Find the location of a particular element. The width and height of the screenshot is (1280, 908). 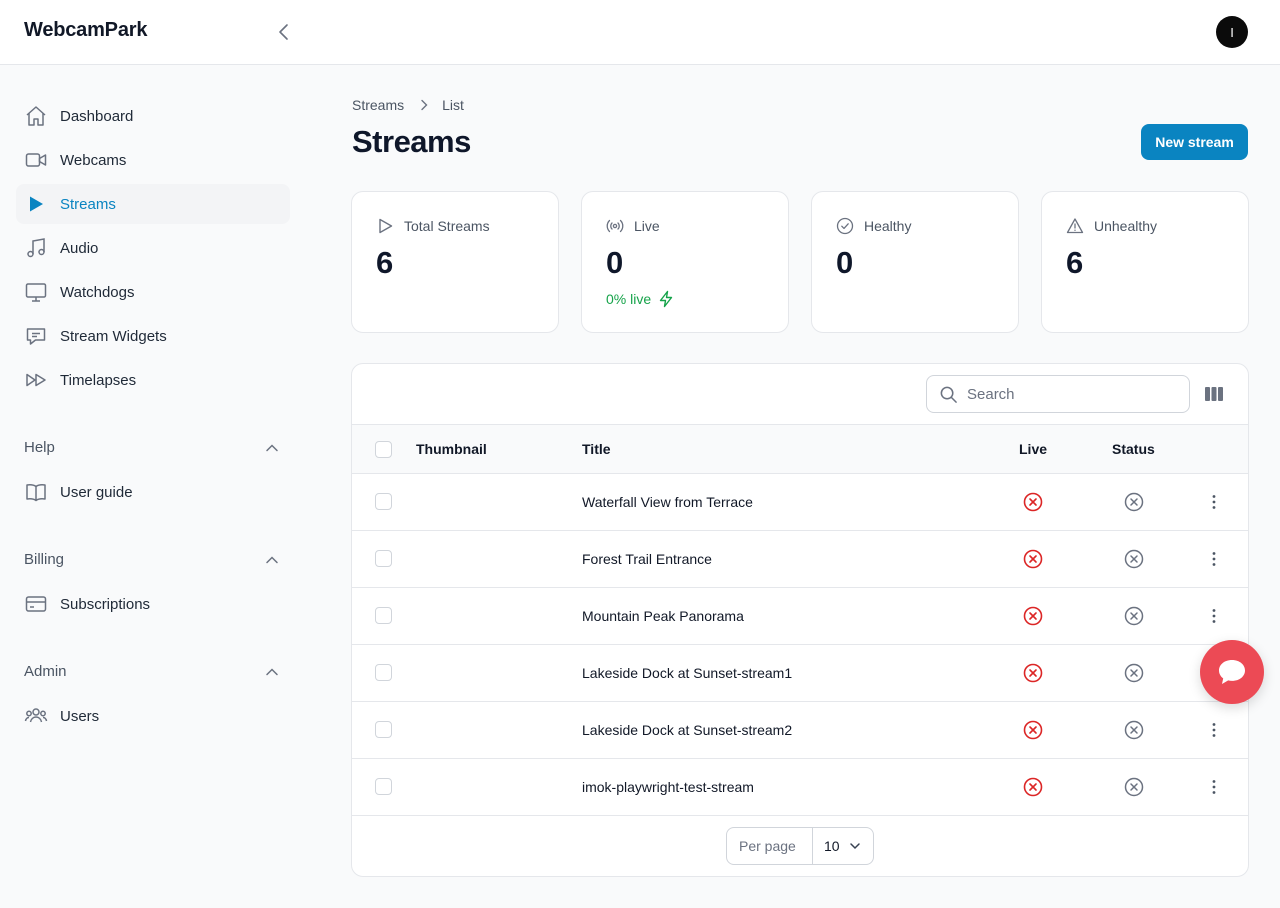

chat-bubble-icon is located at coordinates (36, 336).